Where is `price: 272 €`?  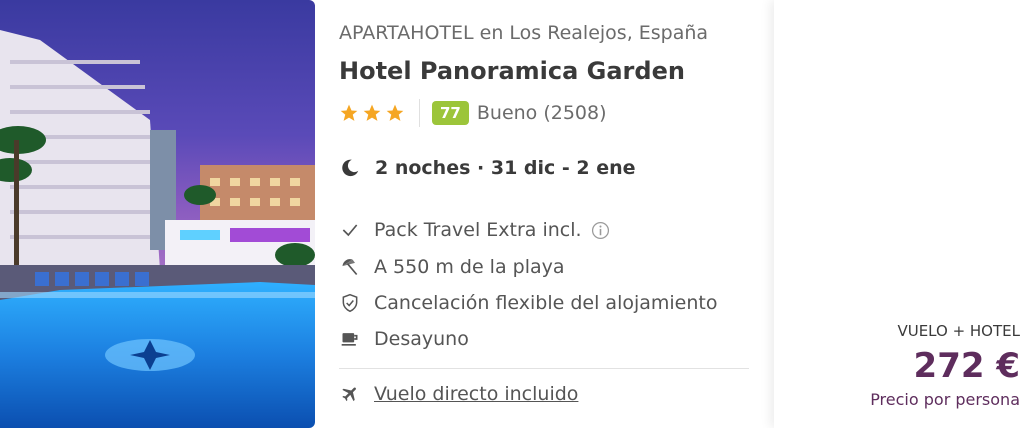
price: 272 € is located at coordinates (967, 366).